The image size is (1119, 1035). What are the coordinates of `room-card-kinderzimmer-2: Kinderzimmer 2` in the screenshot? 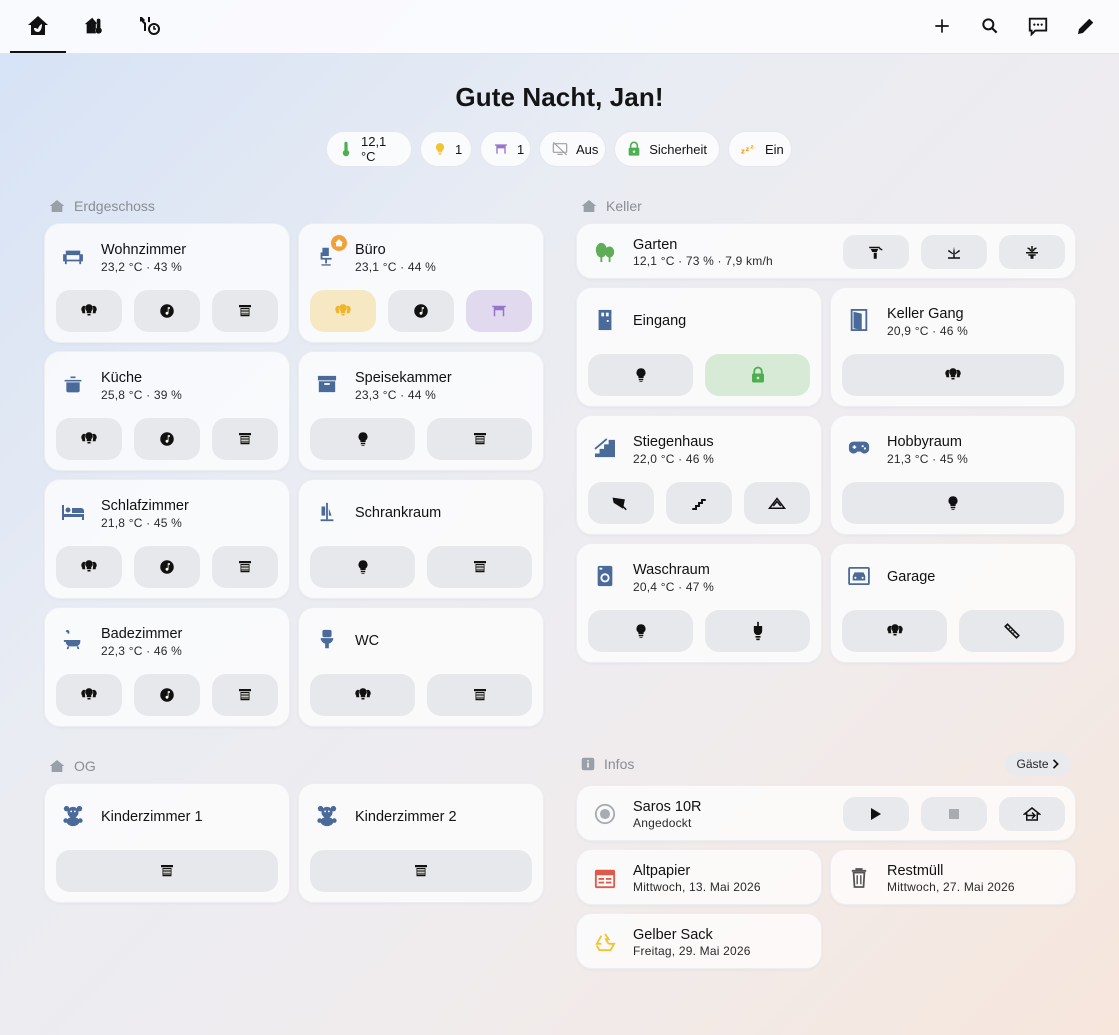 It's located at (421, 843).